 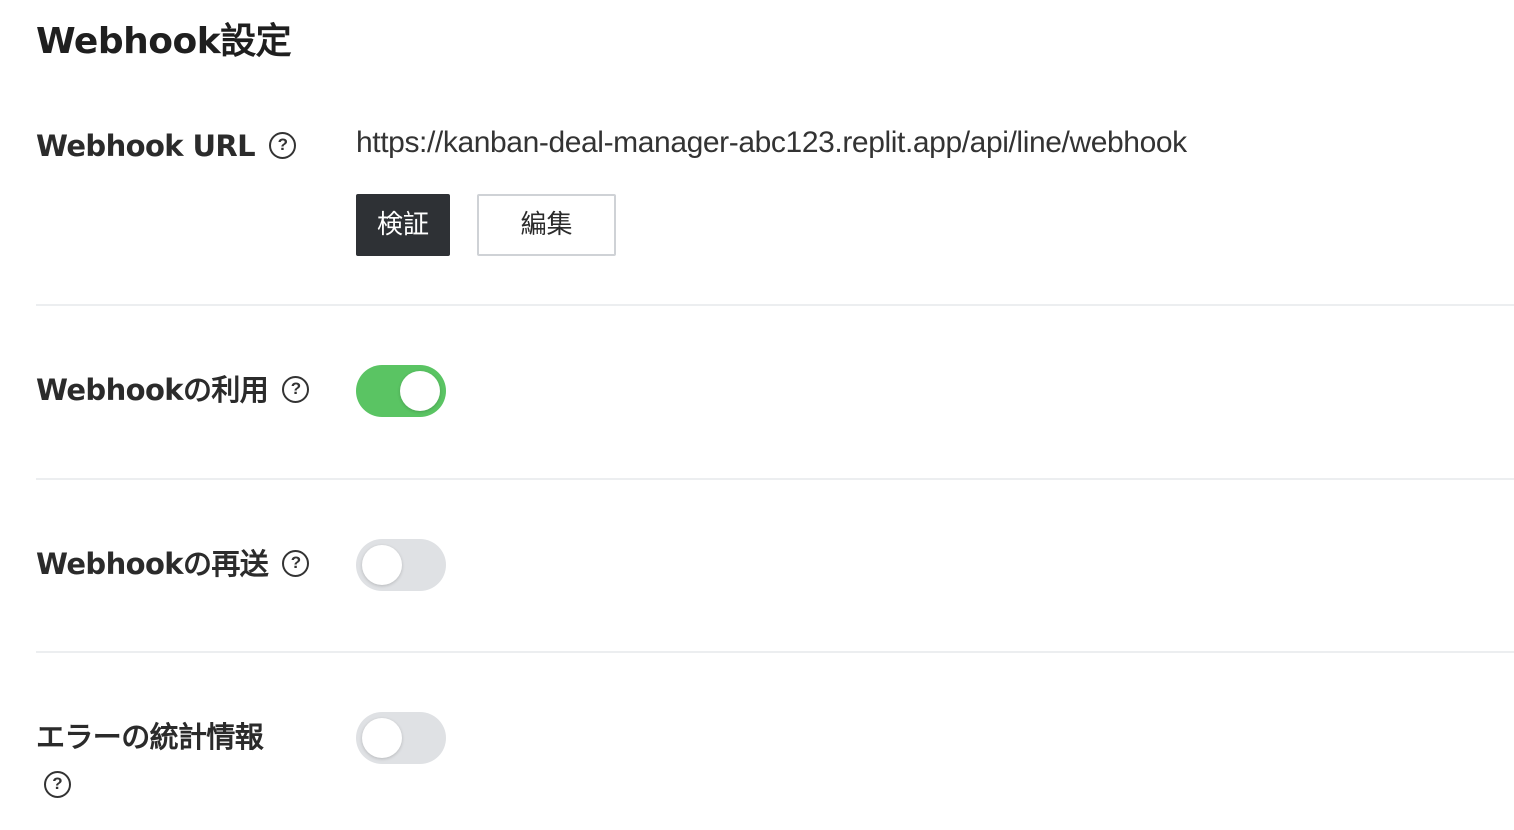 I want to click on redelivery-toggle, so click(x=401, y=565).